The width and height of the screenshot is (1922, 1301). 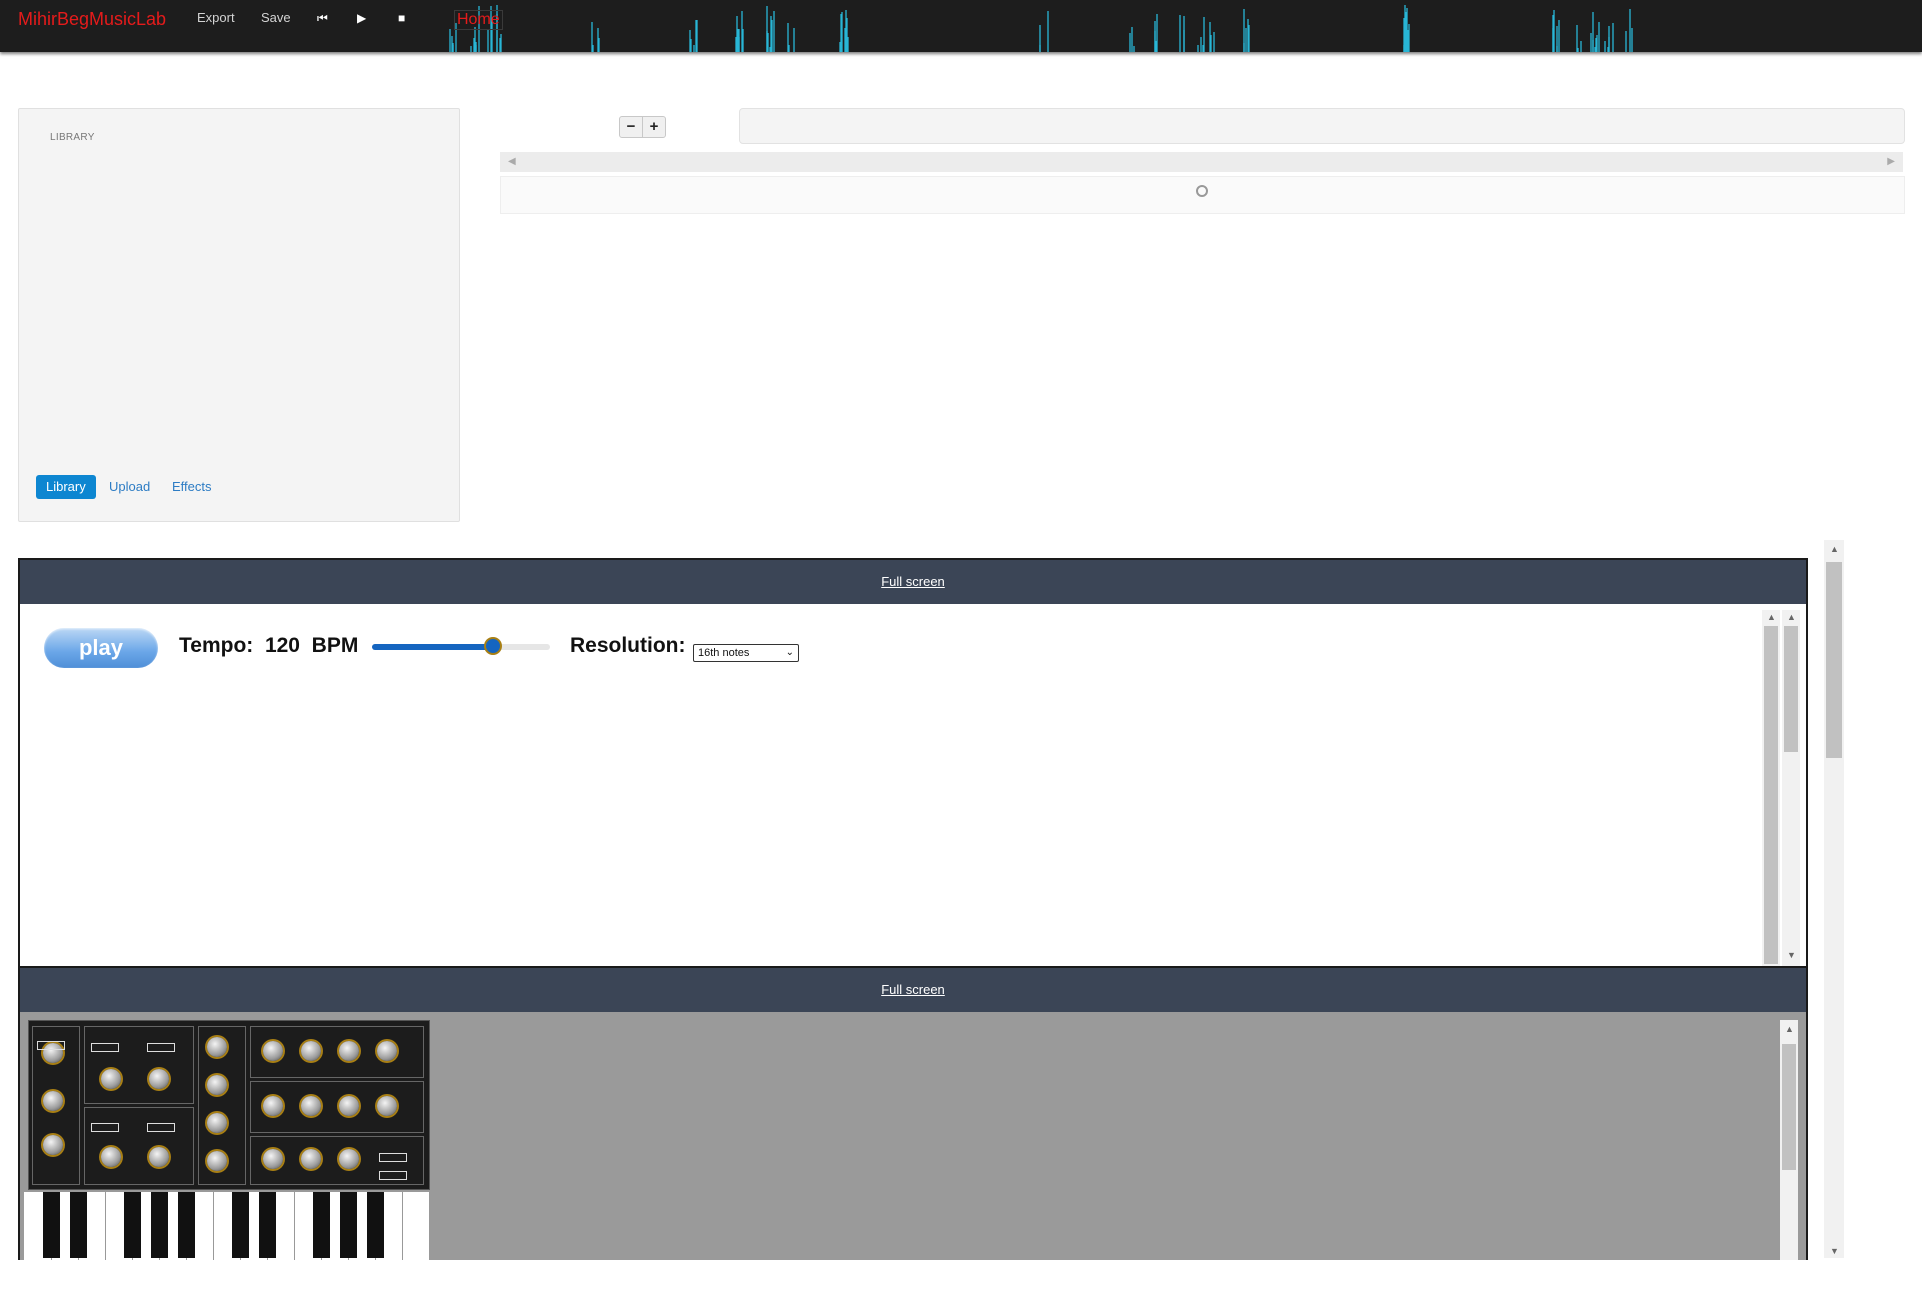 I want to click on sequencer-scrollbar-right: ▲ ▼, so click(x=1791, y=788).